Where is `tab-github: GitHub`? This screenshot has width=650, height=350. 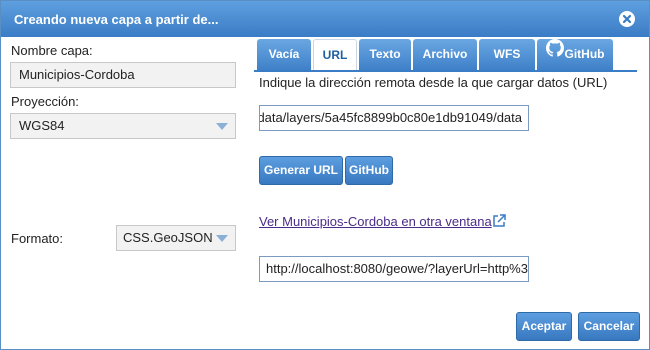
tab-github: GitHub is located at coordinates (575, 54).